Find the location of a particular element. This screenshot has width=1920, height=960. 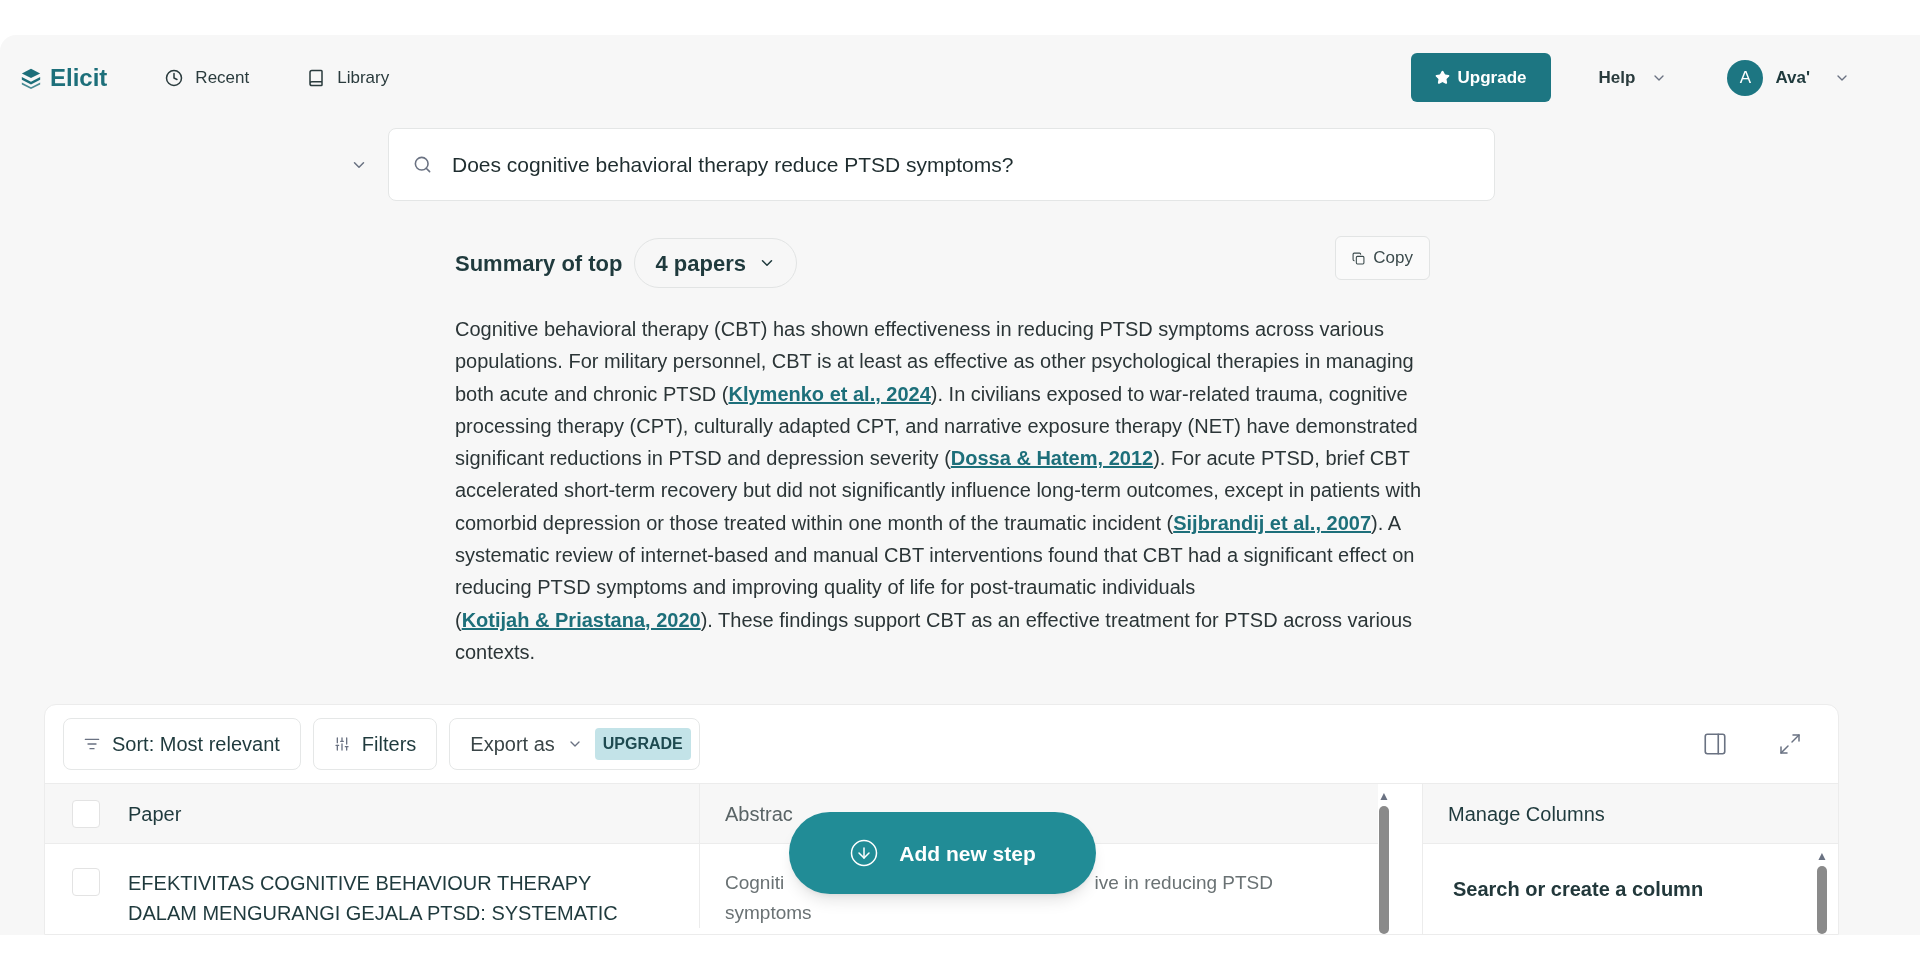

column-search-field: Search or create a column is located at coordinates (1619, 889).